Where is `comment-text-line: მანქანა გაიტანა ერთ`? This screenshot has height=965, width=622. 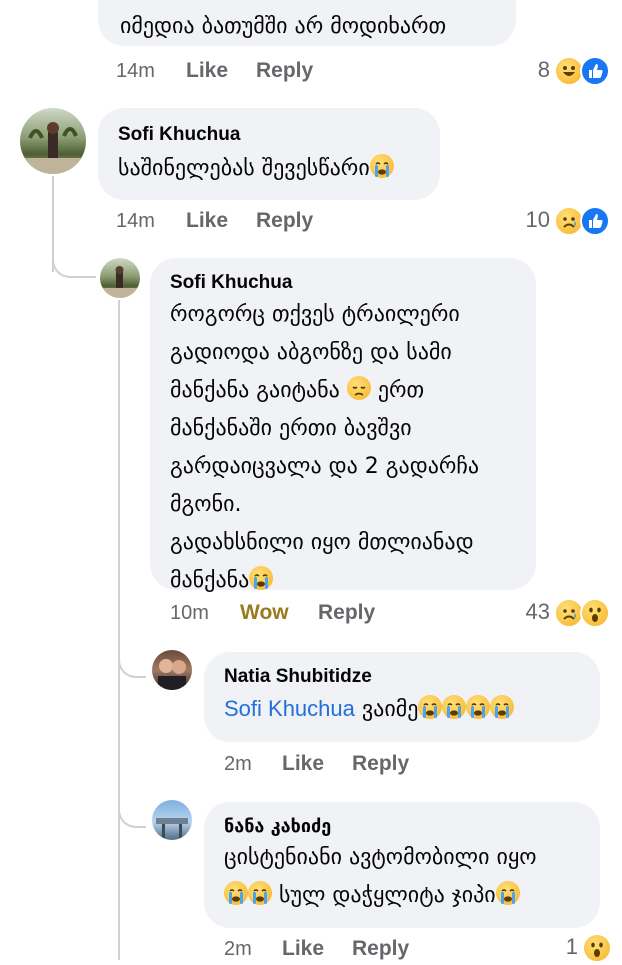 comment-text-line: მანქანა გაიტანა ერთ is located at coordinates (297, 389).